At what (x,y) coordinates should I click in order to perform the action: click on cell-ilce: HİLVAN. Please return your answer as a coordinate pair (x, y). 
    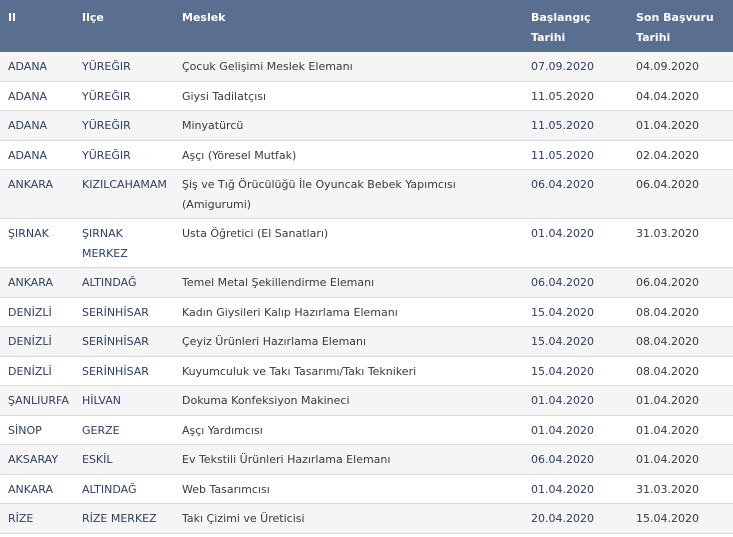
    Looking at the image, I should click on (124, 400).